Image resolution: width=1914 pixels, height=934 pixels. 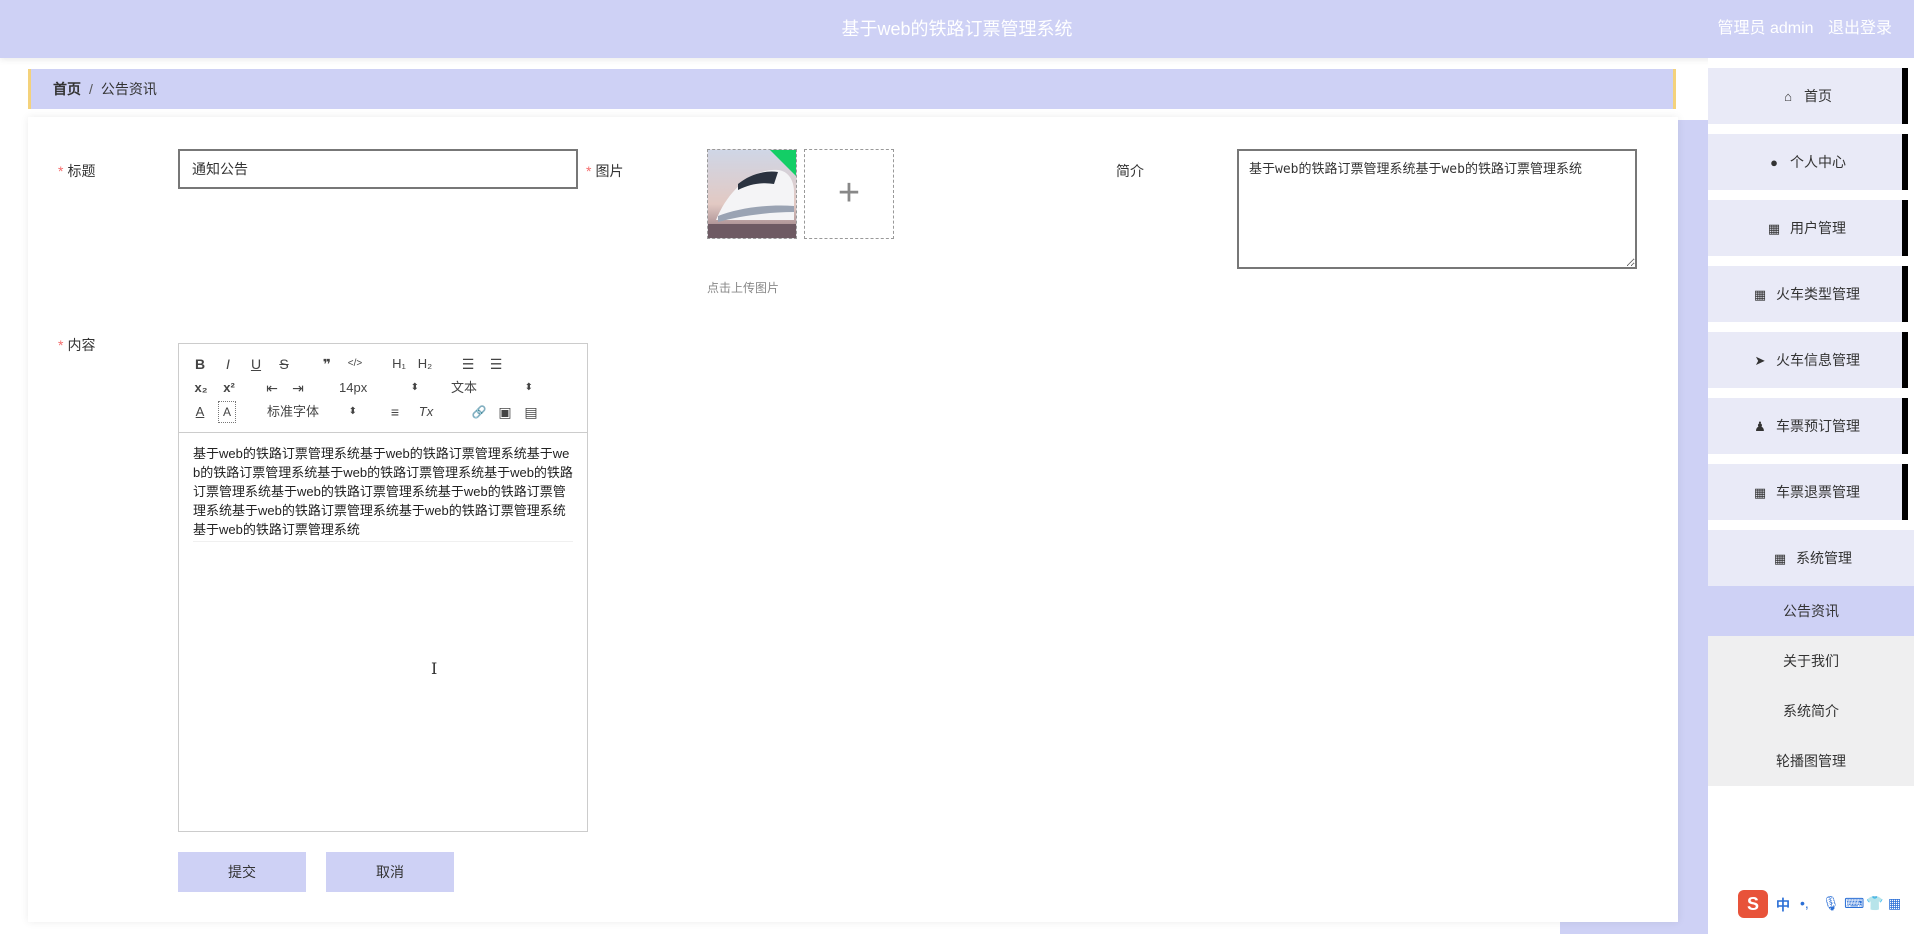 I want to click on code-block-icon: </>, so click(x=355, y=364).